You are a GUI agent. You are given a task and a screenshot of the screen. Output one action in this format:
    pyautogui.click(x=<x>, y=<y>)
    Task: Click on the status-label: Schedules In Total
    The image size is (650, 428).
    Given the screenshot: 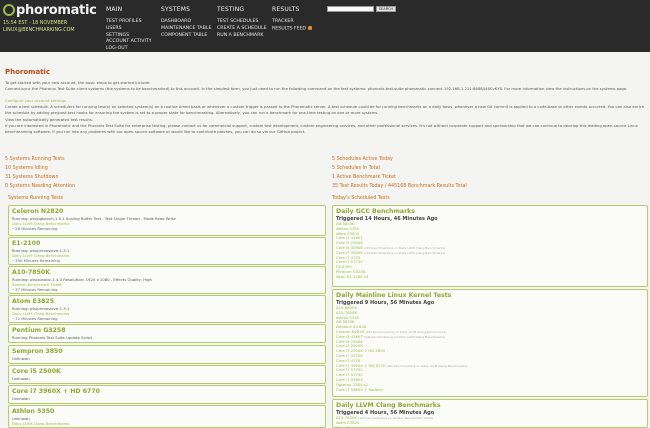 What is the action you would take?
    pyautogui.click(x=358, y=168)
    